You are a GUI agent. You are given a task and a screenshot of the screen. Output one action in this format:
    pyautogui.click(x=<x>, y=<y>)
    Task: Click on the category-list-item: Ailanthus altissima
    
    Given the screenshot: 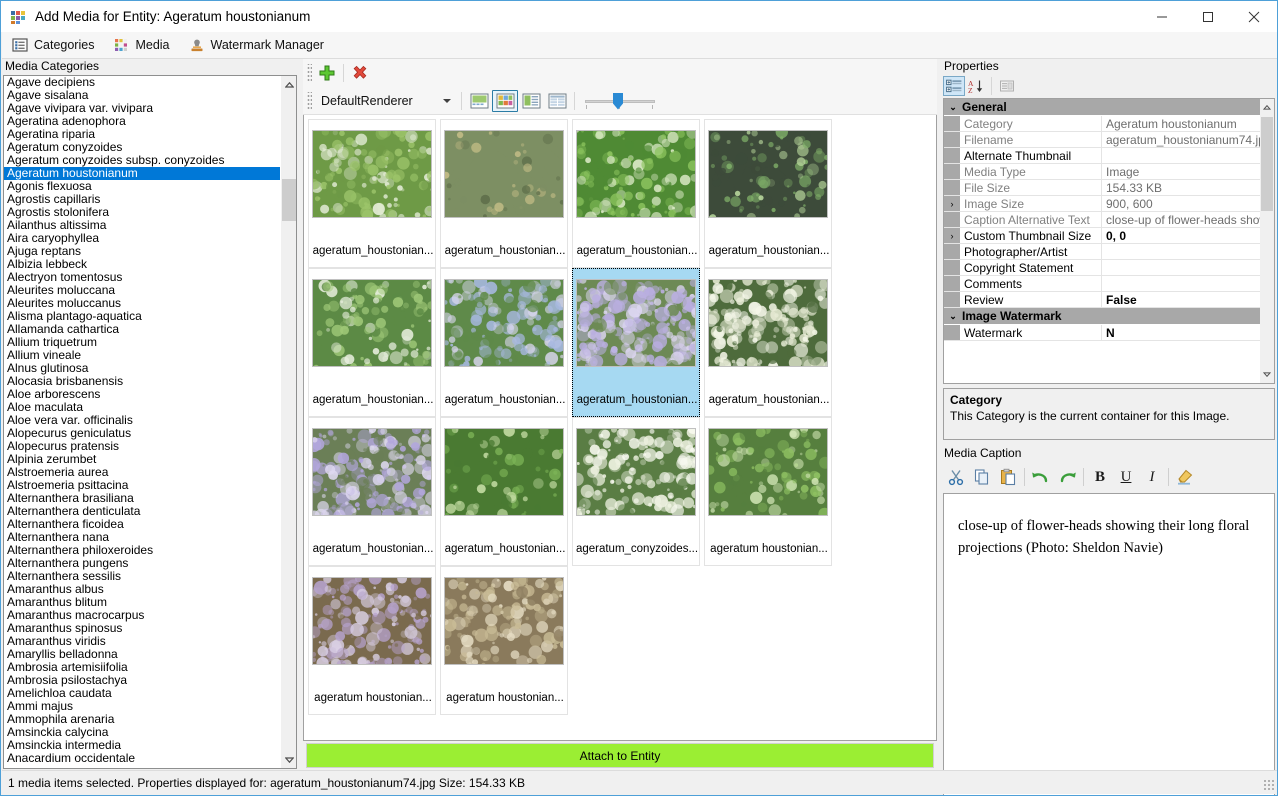 What is the action you would take?
    pyautogui.click(x=142, y=225)
    